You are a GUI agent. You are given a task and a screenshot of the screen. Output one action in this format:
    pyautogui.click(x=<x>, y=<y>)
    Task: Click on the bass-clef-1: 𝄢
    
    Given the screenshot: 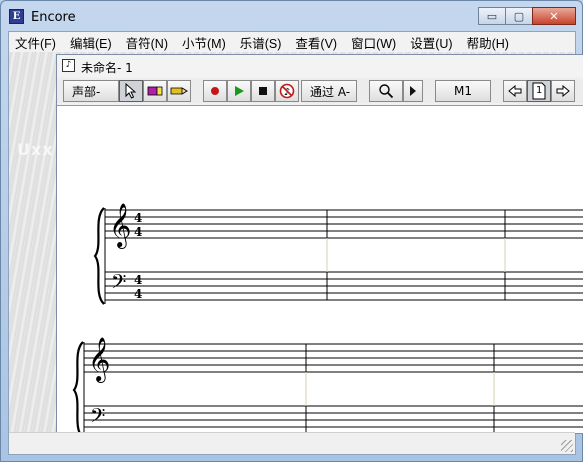 What is the action you would take?
    pyautogui.click(x=118, y=284)
    